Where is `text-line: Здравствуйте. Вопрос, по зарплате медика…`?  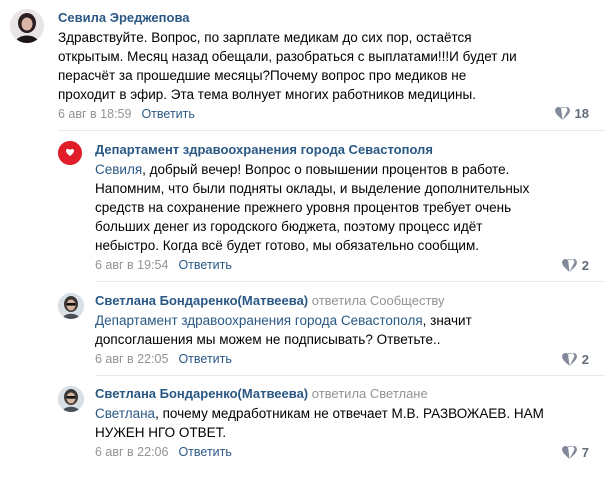 text-line: Здравствуйте. Вопрос, по зарплате медика… is located at coordinates (265, 37).